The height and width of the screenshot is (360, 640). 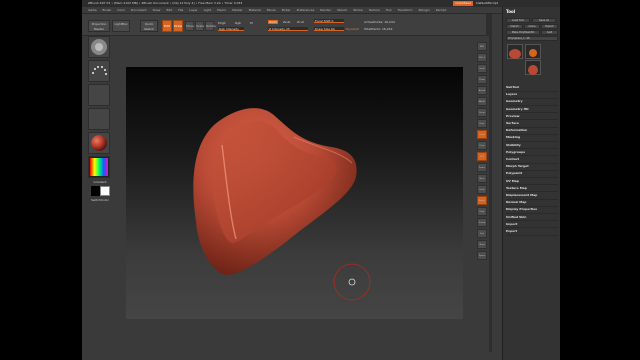 I want to click on subpalette-header: UV Map, so click(x=512, y=181).